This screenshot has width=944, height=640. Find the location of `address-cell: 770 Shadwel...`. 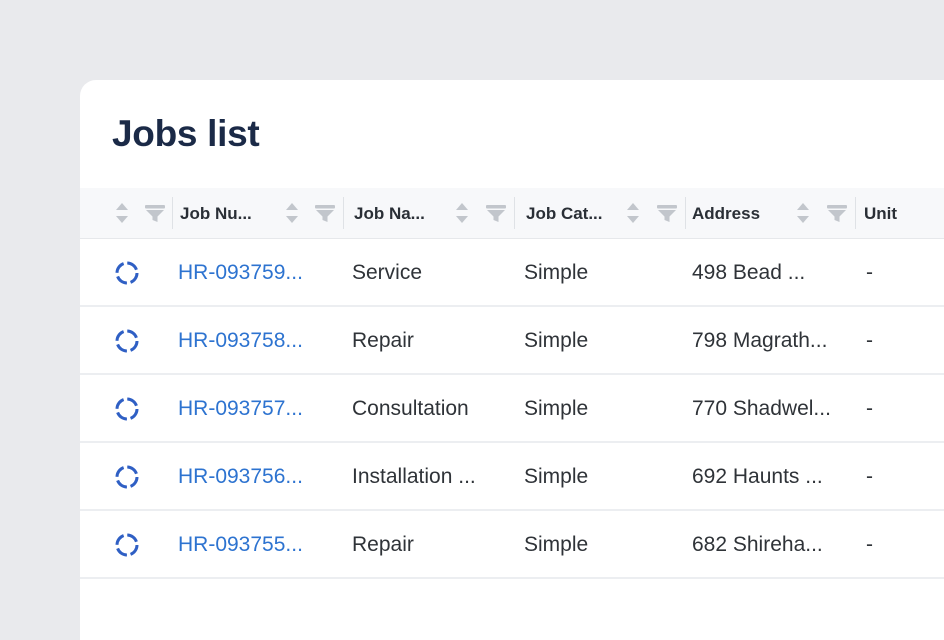

address-cell: 770 Shadwel... is located at coordinates (761, 408).